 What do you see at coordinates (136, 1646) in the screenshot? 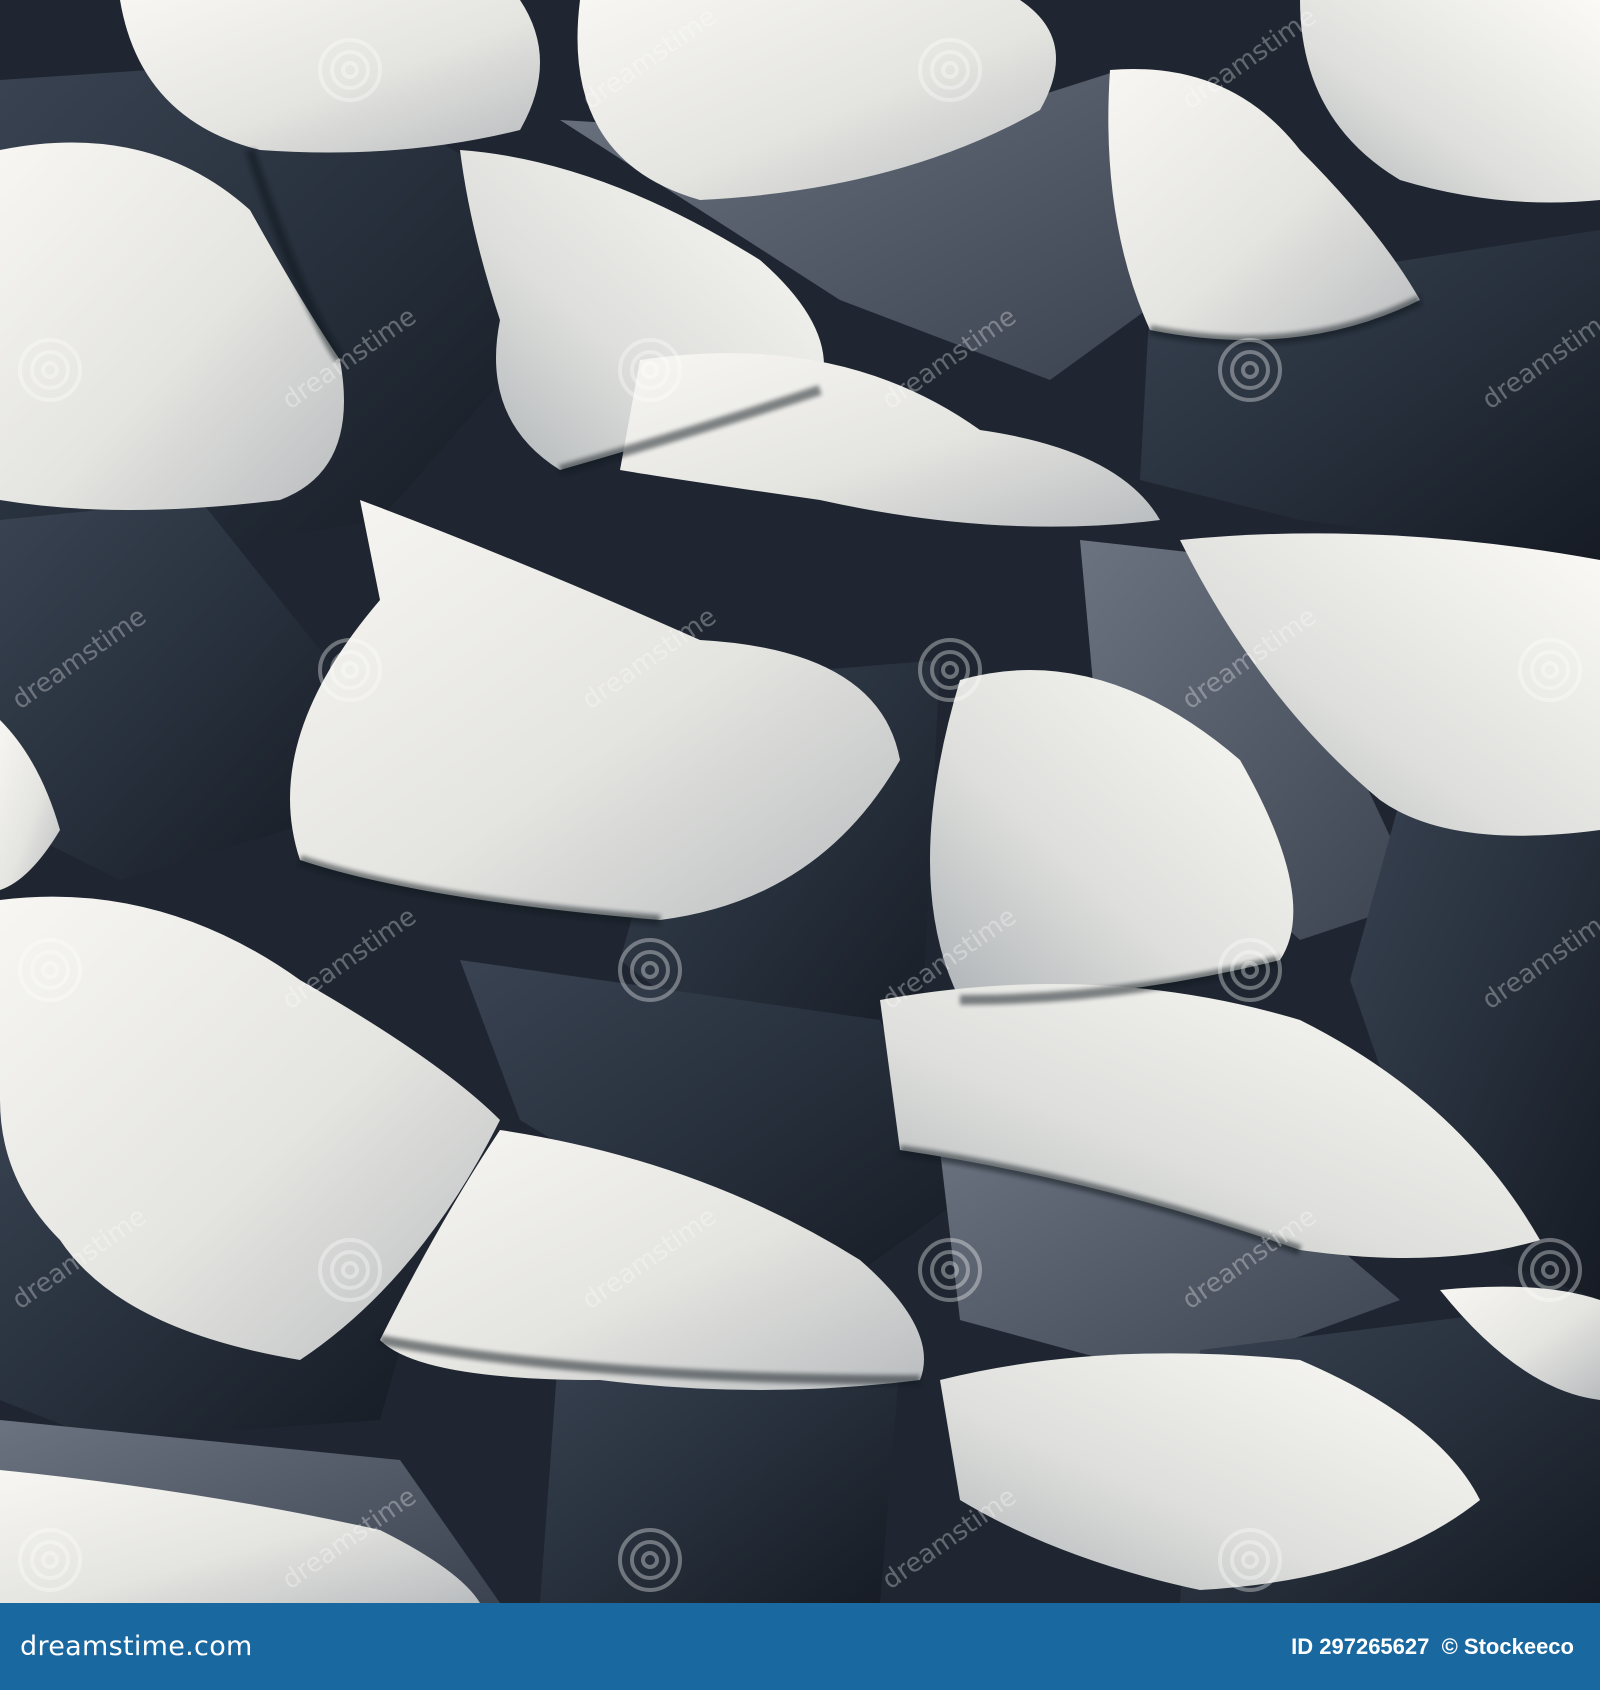
I see `brand-name: dreamstime.com` at bounding box center [136, 1646].